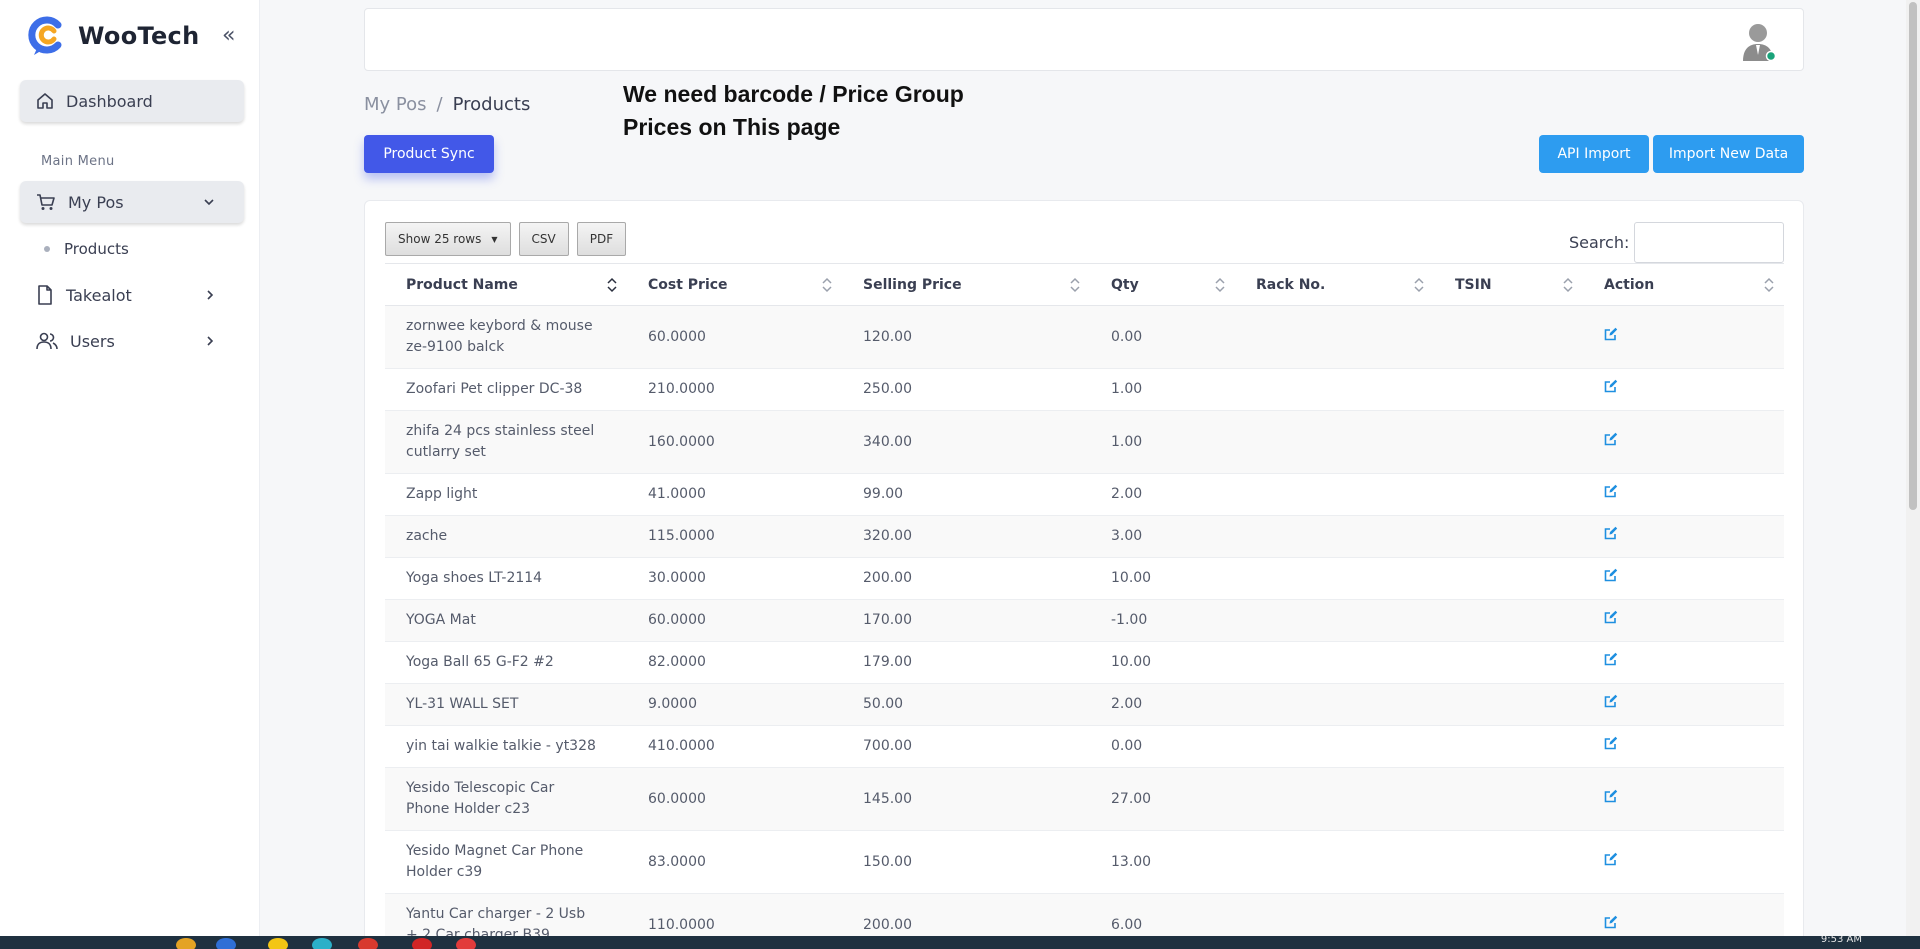 This screenshot has height=949, width=1920. What do you see at coordinates (966, 389) in the screenshot?
I see `cell-sell: 250.00` at bounding box center [966, 389].